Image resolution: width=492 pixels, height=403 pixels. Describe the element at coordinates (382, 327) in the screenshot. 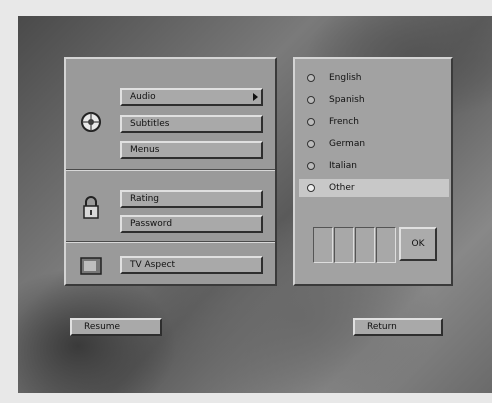

I see `return-label: Return` at that location.